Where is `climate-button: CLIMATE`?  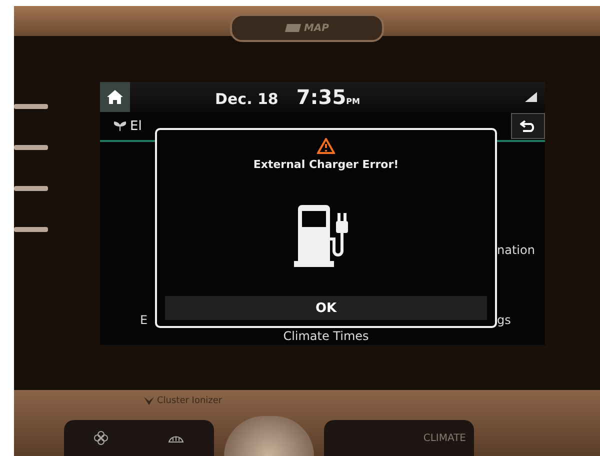
climate-button: CLIMATE is located at coordinates (399, 438).